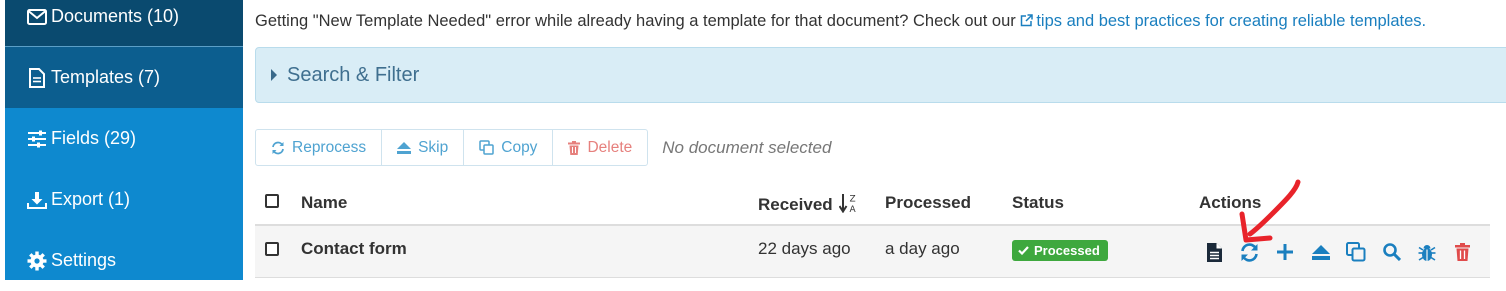  What do you see at coordinates (1027, 22) in the screenshot?
I see `external-link-icon` at bounding box center [1027, 22].